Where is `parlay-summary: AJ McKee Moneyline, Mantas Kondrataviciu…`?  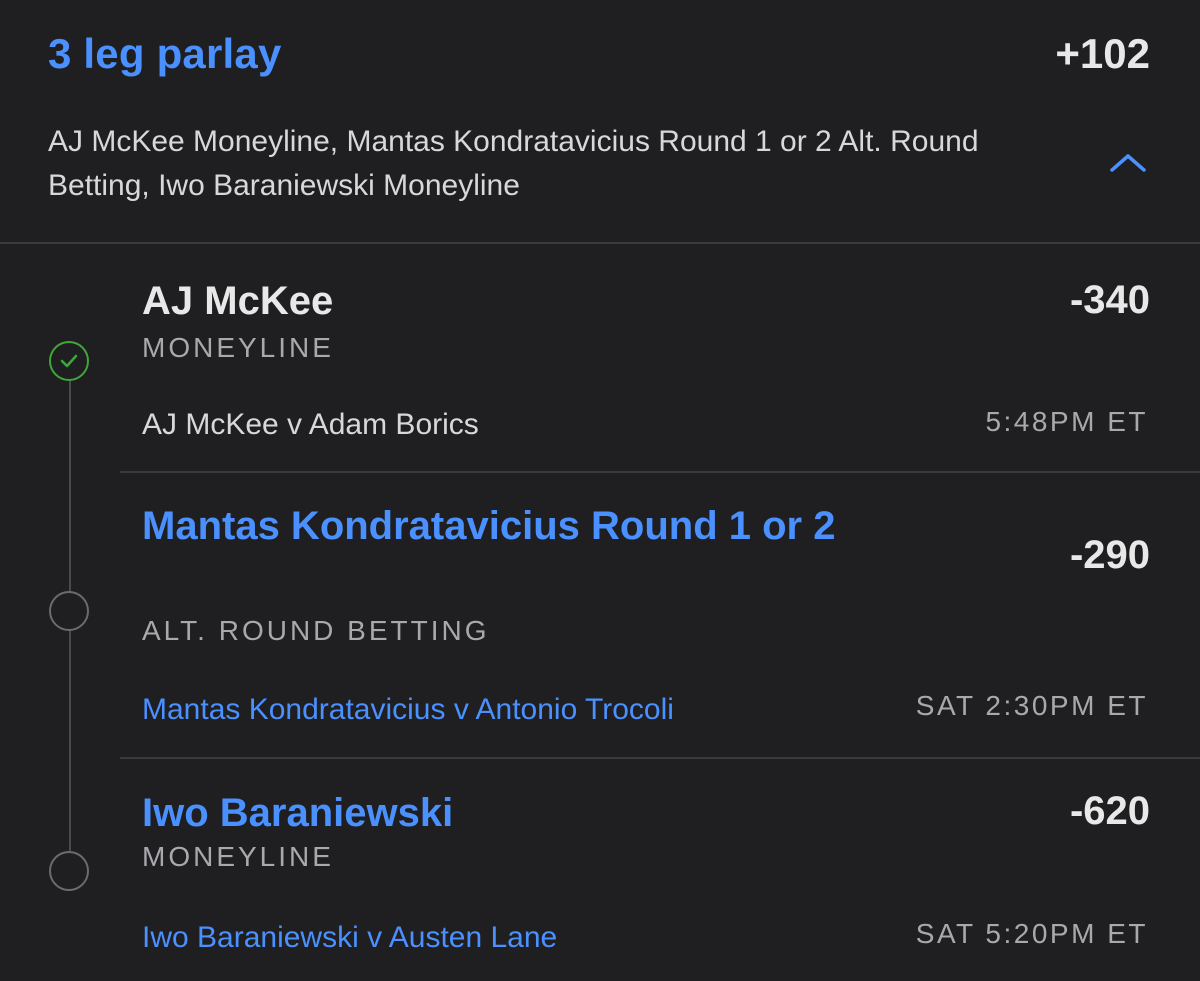 parlay-summary: AJ McKee Moneyline, Mantas Kondrataviciu… is located at coordinates (513, 163).